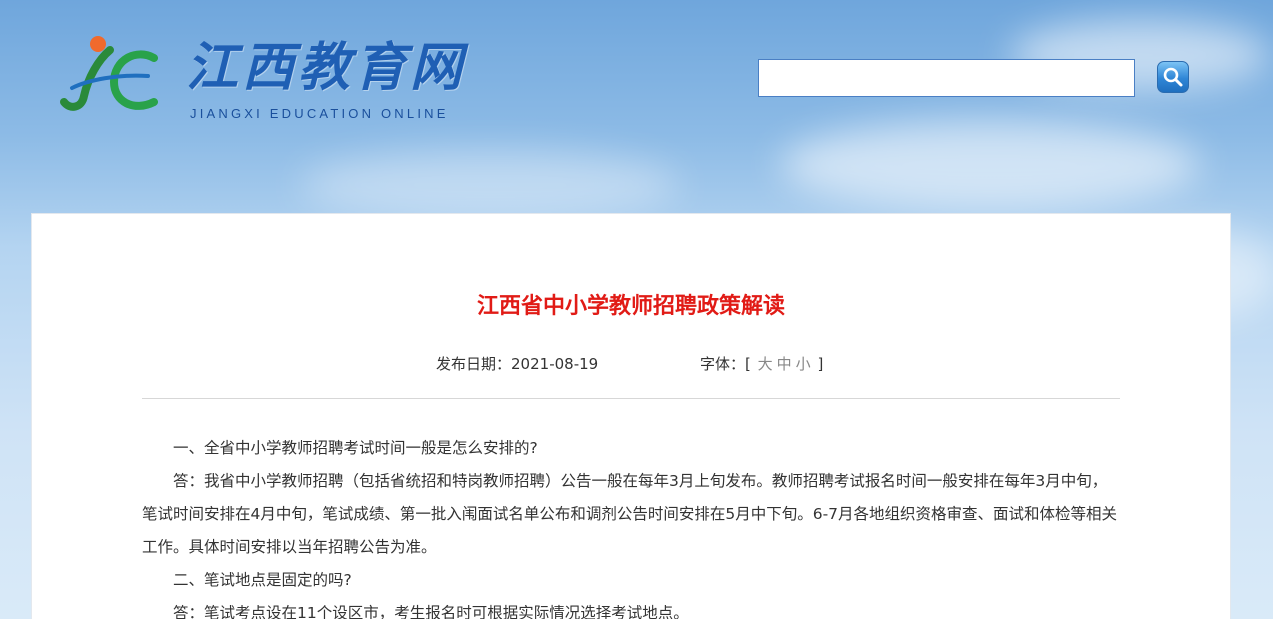 This screenshot has height=619, width=1273. I want to click on publish-date: 发布日期：2021-08-19, so click(517, 363).